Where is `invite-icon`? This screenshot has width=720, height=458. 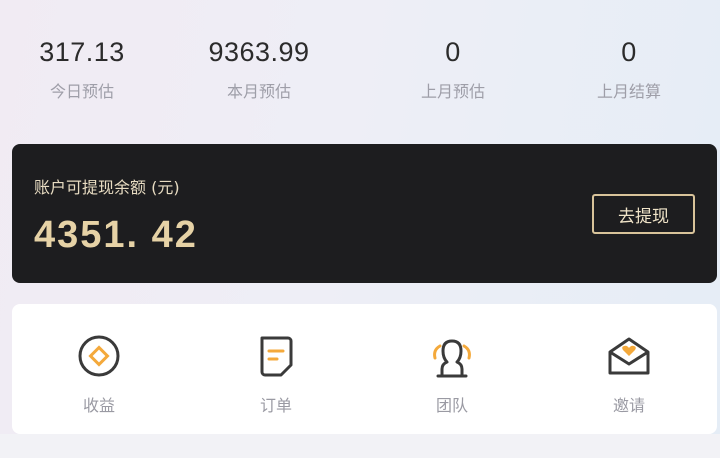
invite-icon is located at coordinates (629, 356).